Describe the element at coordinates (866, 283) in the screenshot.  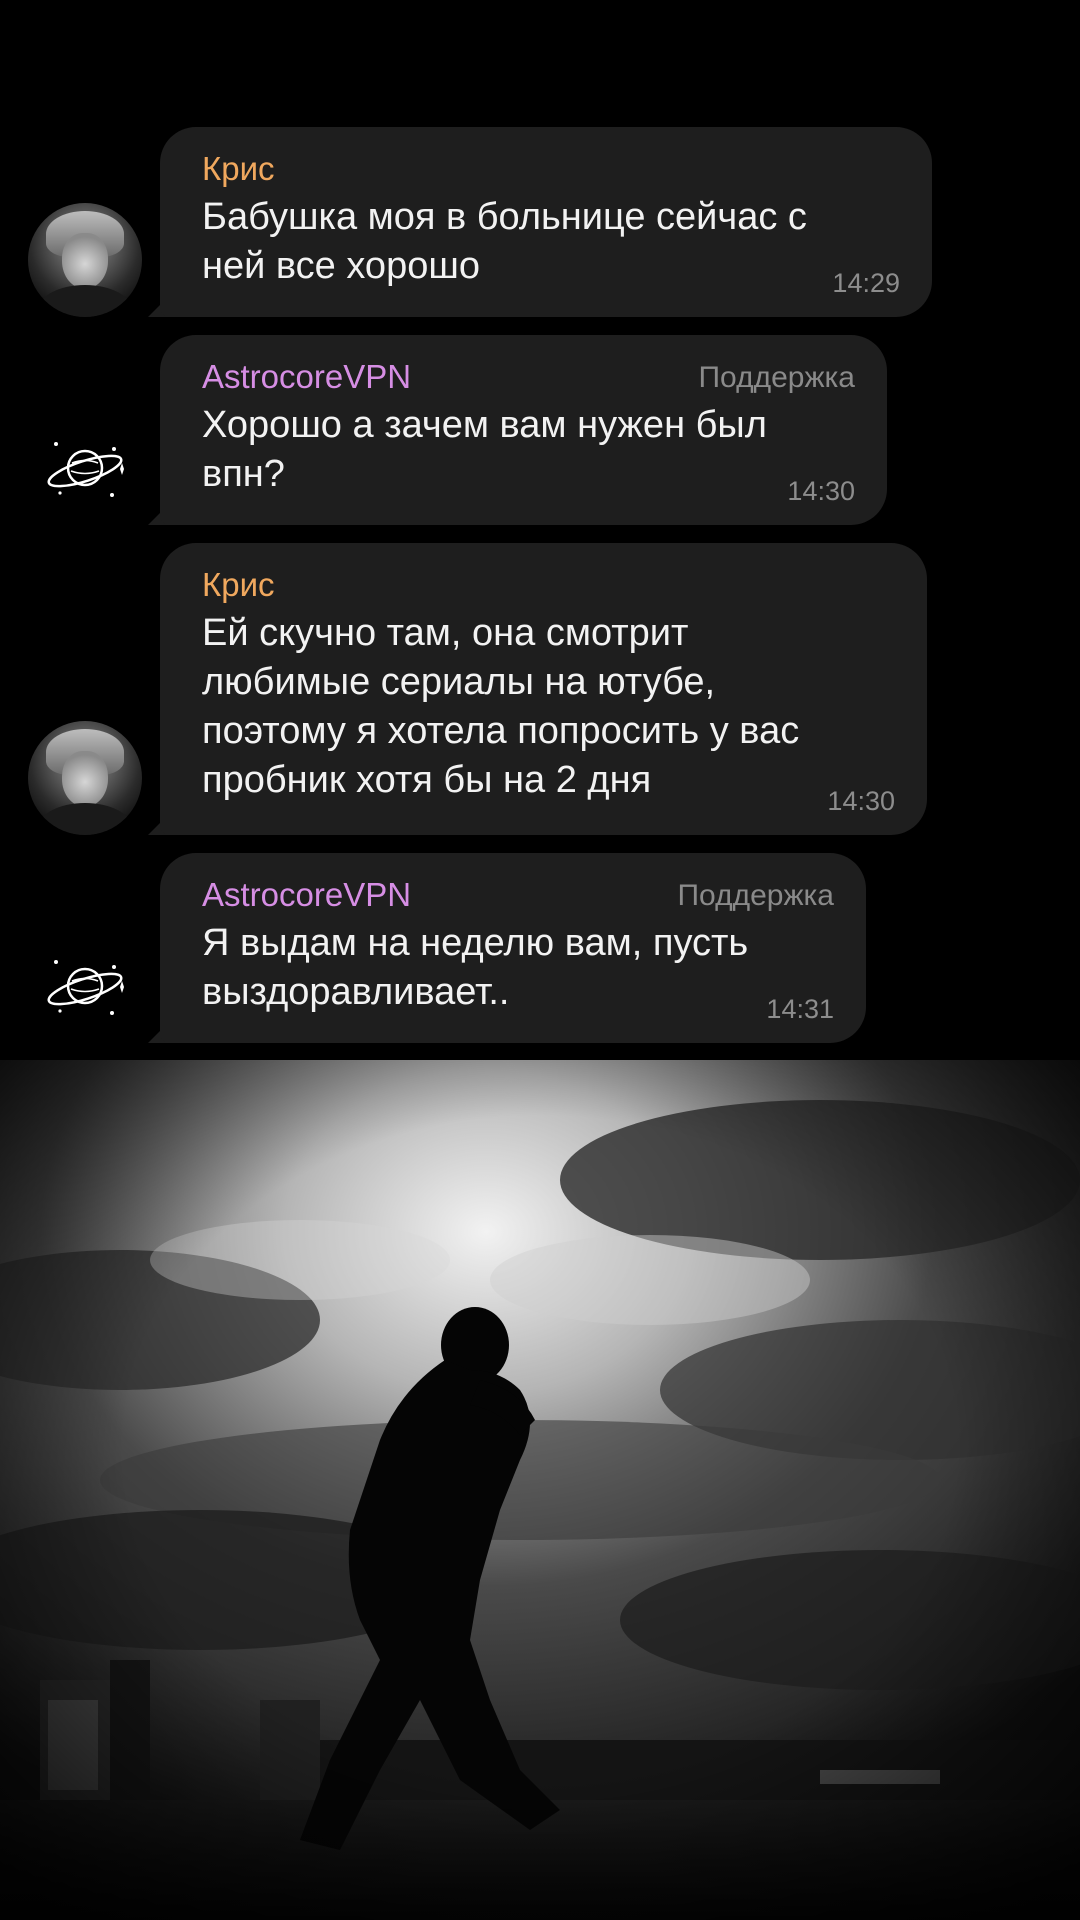
I see `message-time: 14:29` at that location.